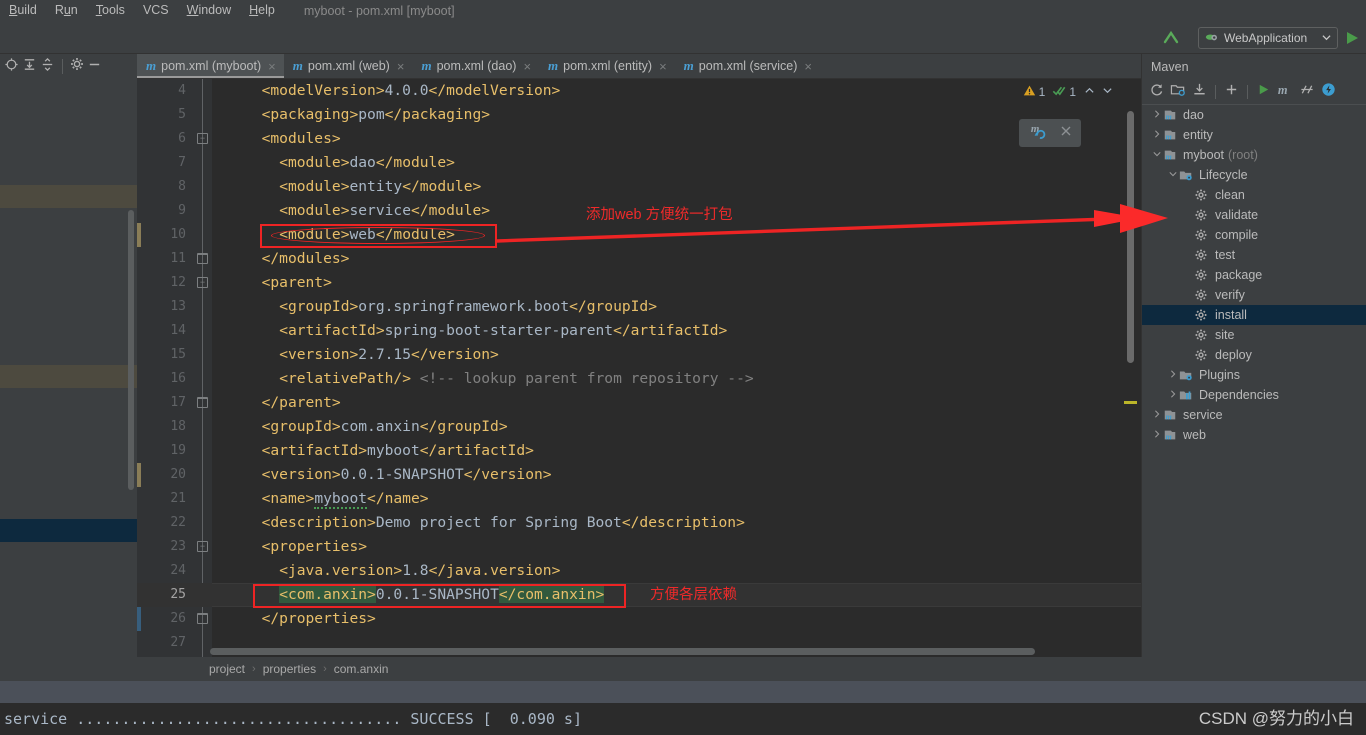  Describe the element at coordinates (178, 547) in the screenshot. I see `line-number: 23` at that location.